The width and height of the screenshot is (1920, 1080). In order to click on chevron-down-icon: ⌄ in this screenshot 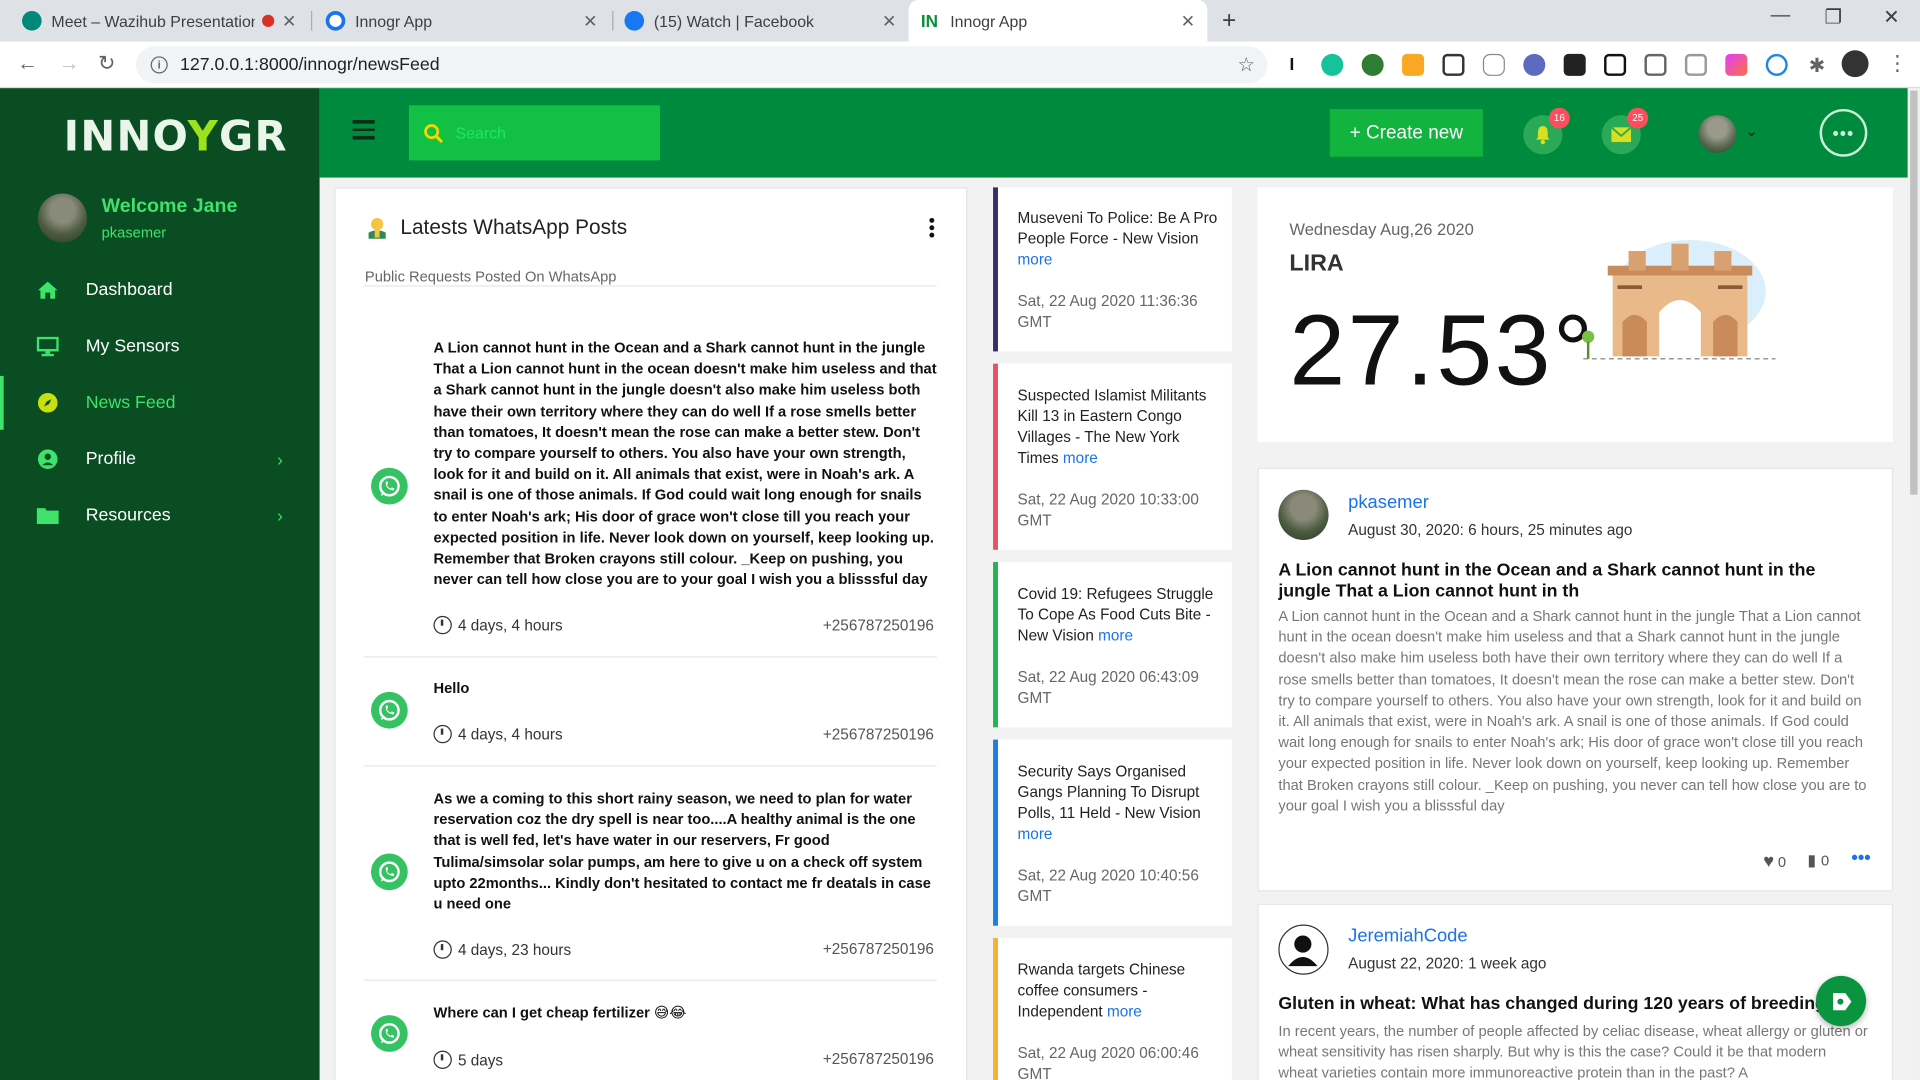, I will do `click(1751, 131)`.